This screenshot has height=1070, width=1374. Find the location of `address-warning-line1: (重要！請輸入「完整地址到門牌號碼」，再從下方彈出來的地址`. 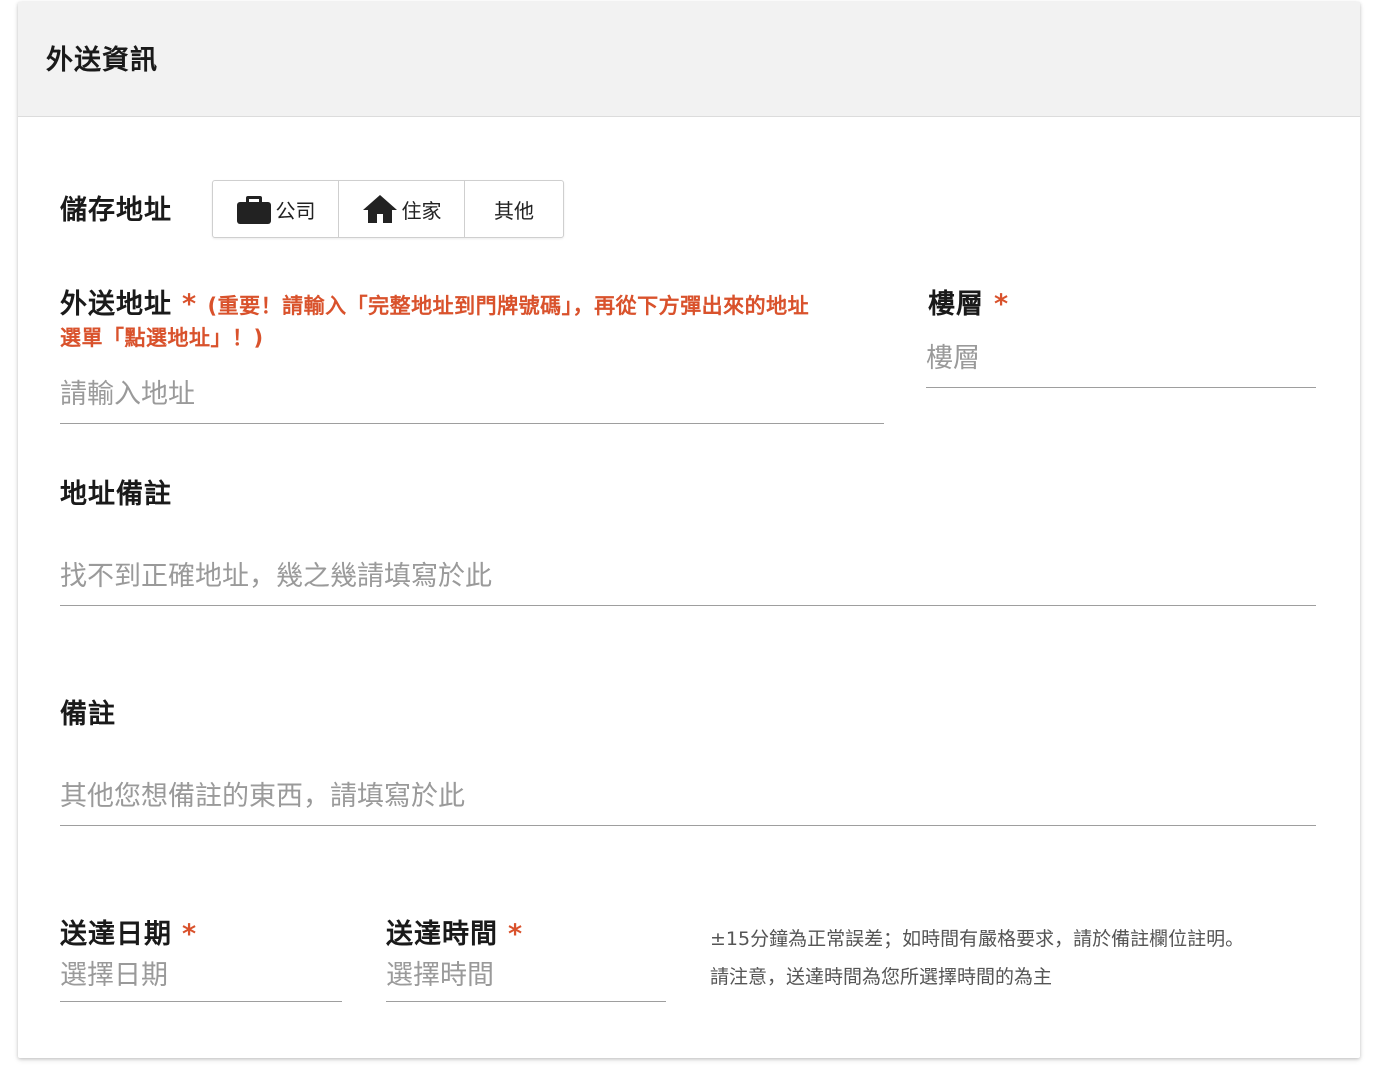

address-warning-line1: (重要！請輸入「完整地址到門牌號碼」，再從下方彈出來的地址 is located at coordinates (508, 306).